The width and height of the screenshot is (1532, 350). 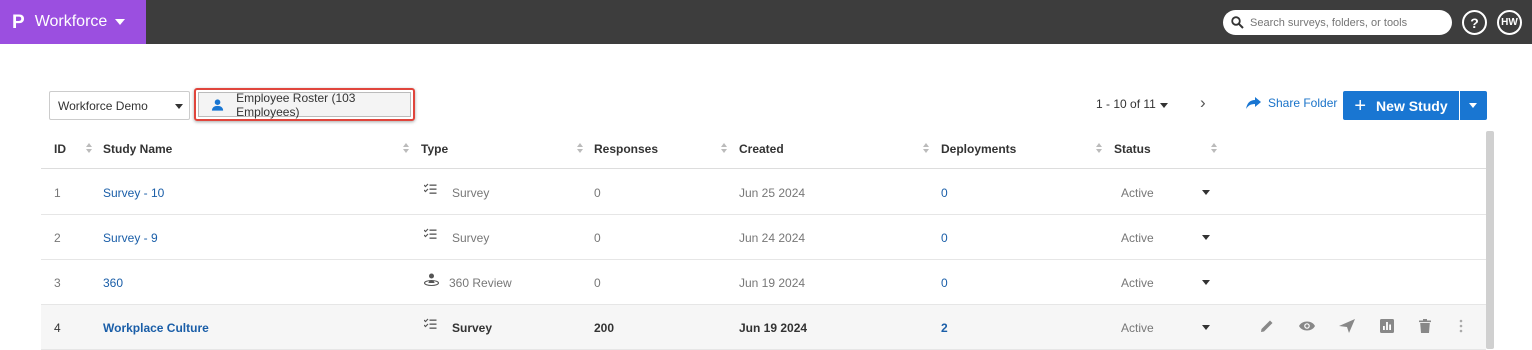 What do you see at coordinates (1345, 22) in the screenshot?
I see `search-input` at bounding box center [1345, 22].